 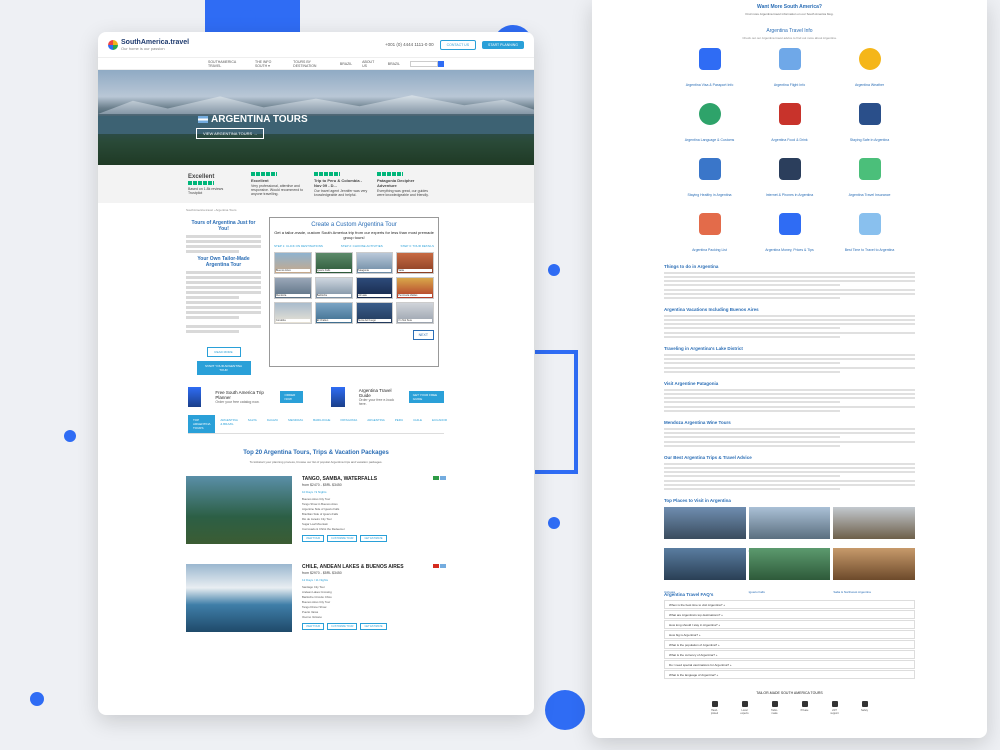 What do you see at coordinates (789, 530) in the screenshot?
I see `place-card: Bariloche & the Lake District` at bounding box center [789, 530].